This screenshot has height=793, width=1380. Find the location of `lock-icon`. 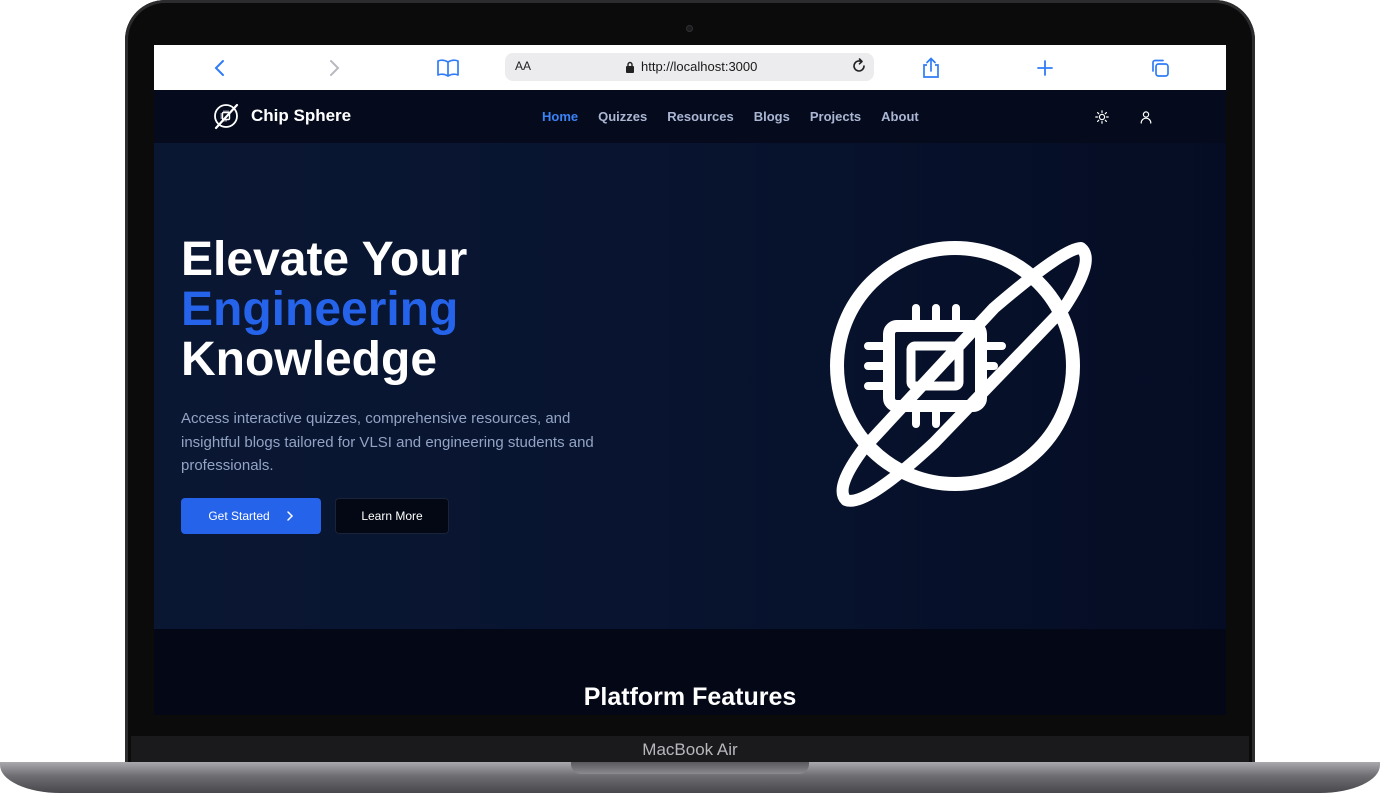

lock-icon is located at coordinates (630, 67).